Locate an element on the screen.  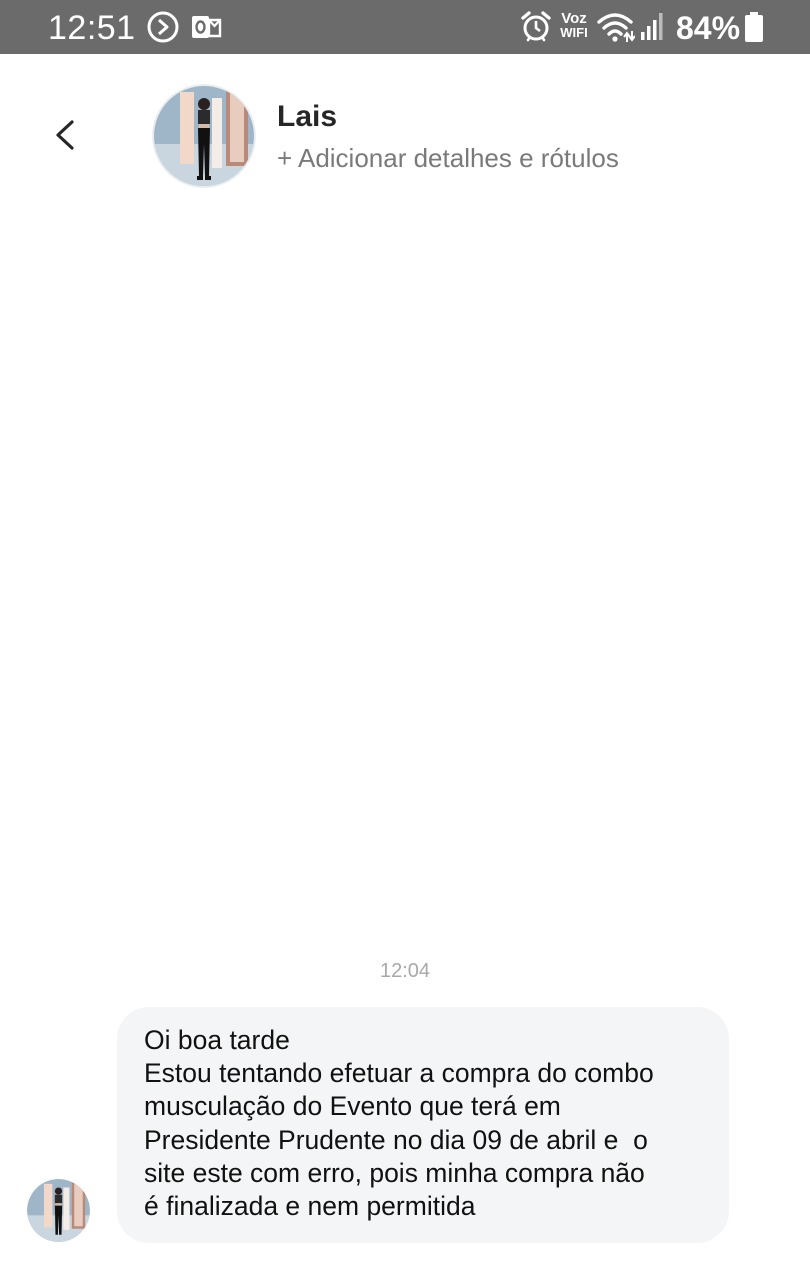
battery-icon is located at coordinates (754, 27).